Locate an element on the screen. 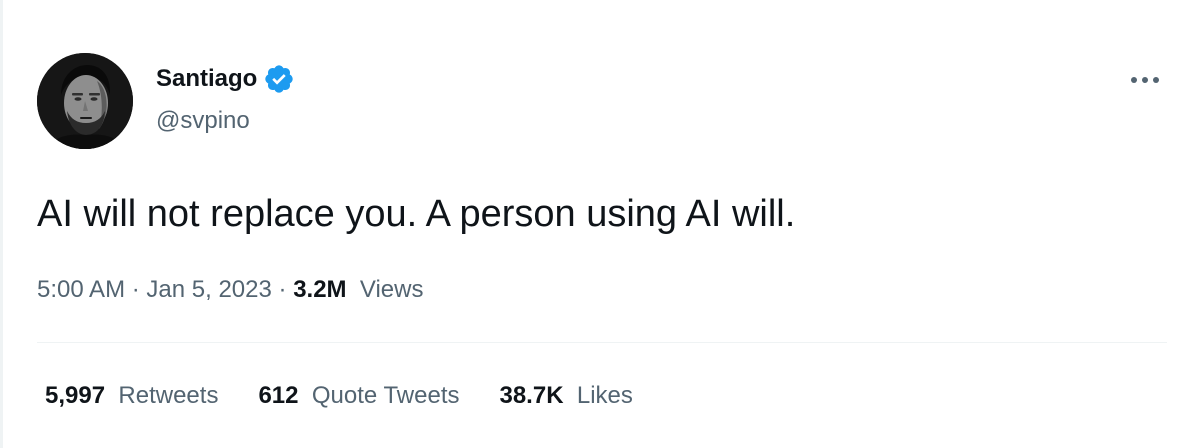 The image size is (1200, 448). left-border is located at coordinates (1, 224).